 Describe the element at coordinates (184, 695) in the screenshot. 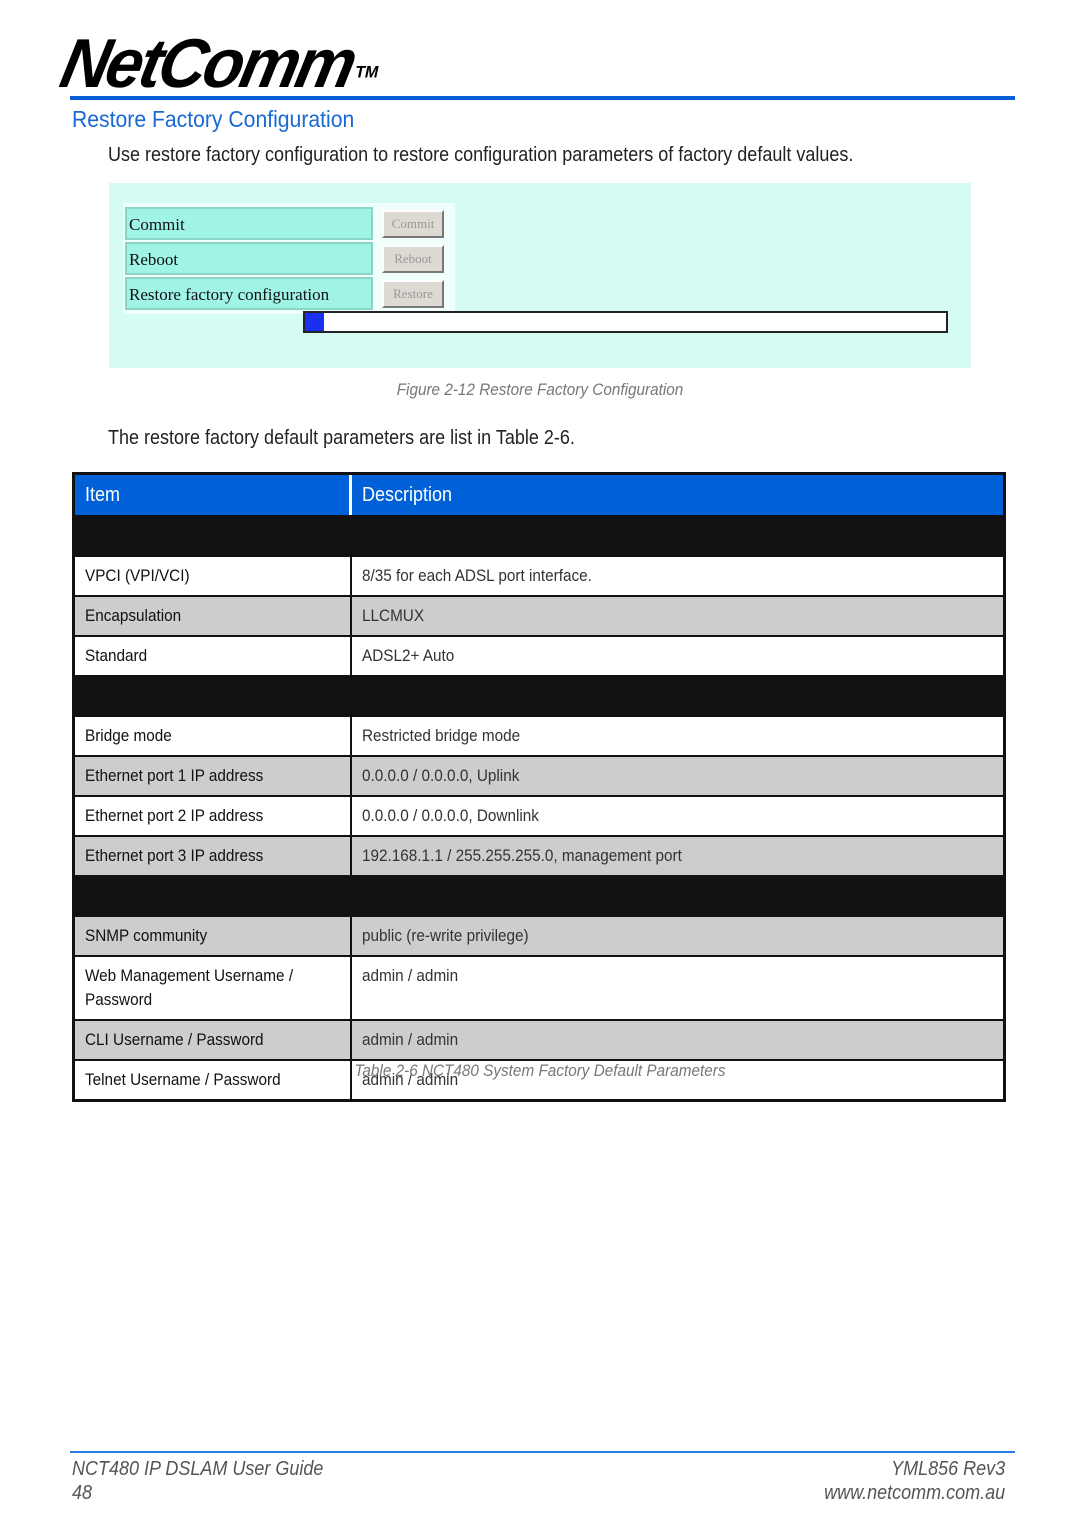

I see `section-label: Bridge Layer and Ethernet IP` at that location.